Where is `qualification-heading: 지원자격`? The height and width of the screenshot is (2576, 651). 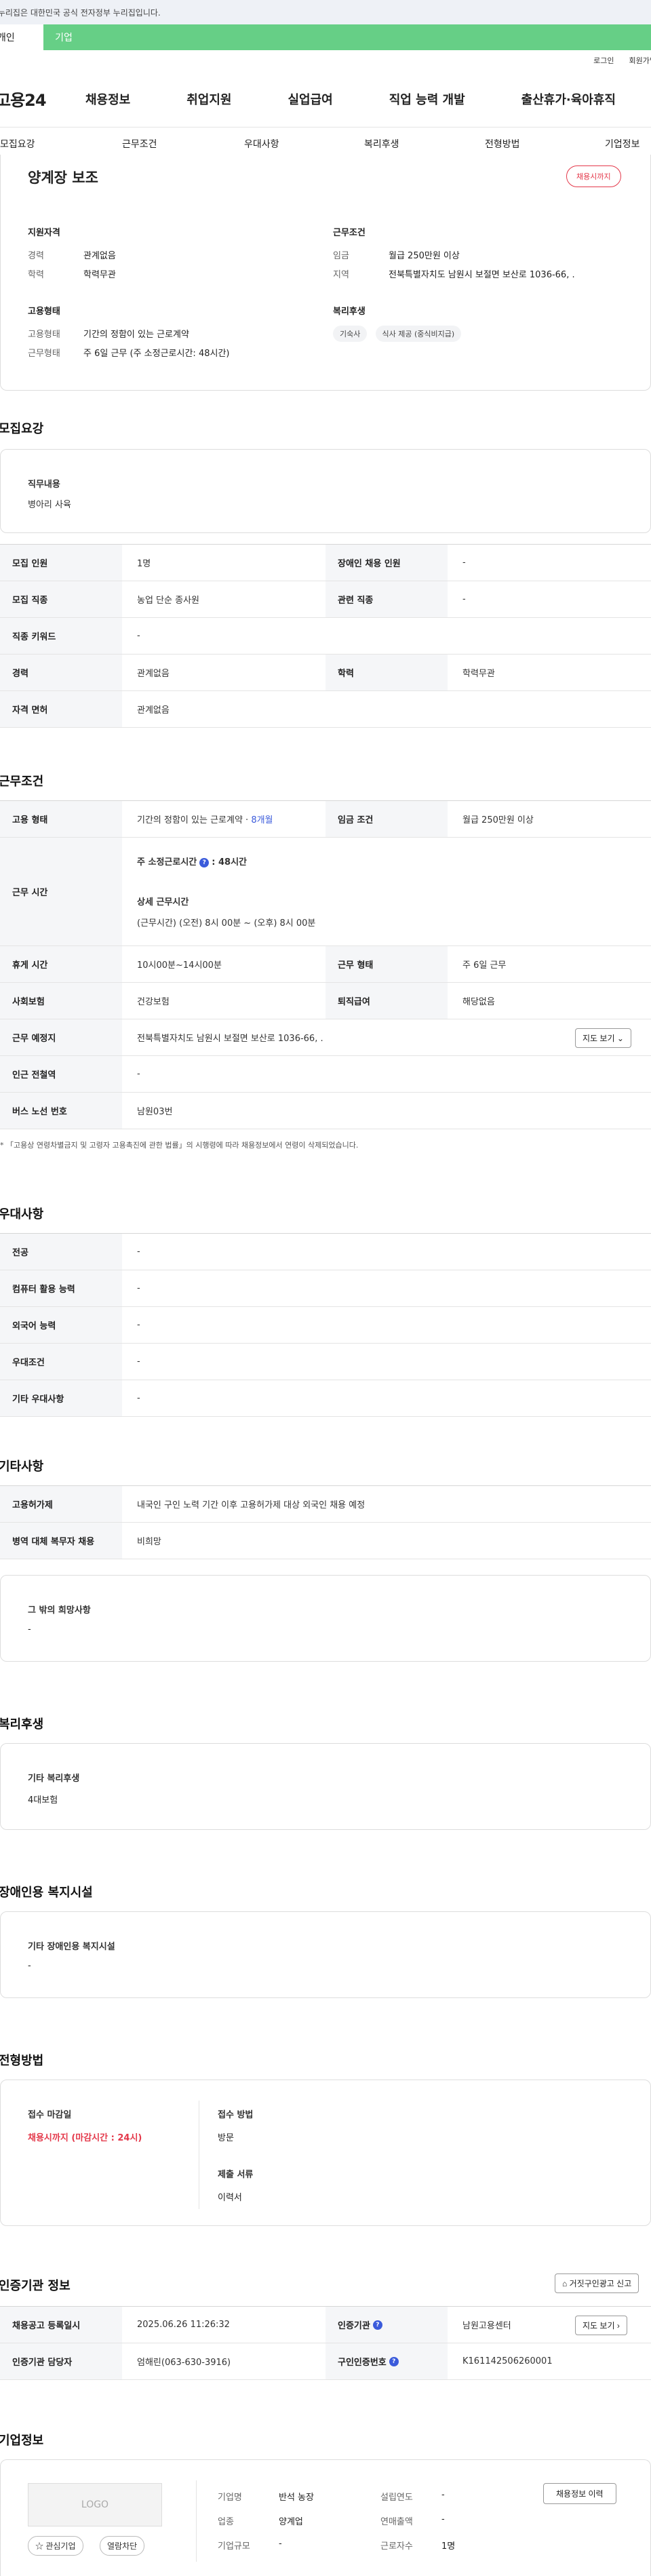 qualification-heading: 지원자격 is located at coordinates (44, 233).